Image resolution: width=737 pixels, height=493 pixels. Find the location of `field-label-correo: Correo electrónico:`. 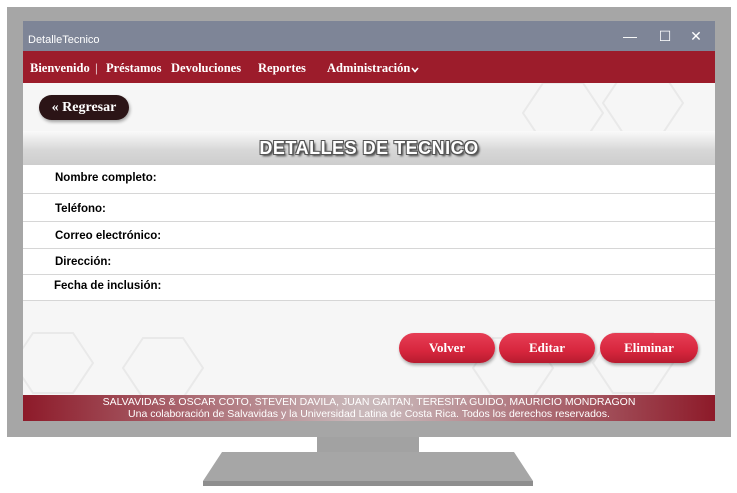

field-label-correo: Correo electrónico: is located at coordinates (108, 236).